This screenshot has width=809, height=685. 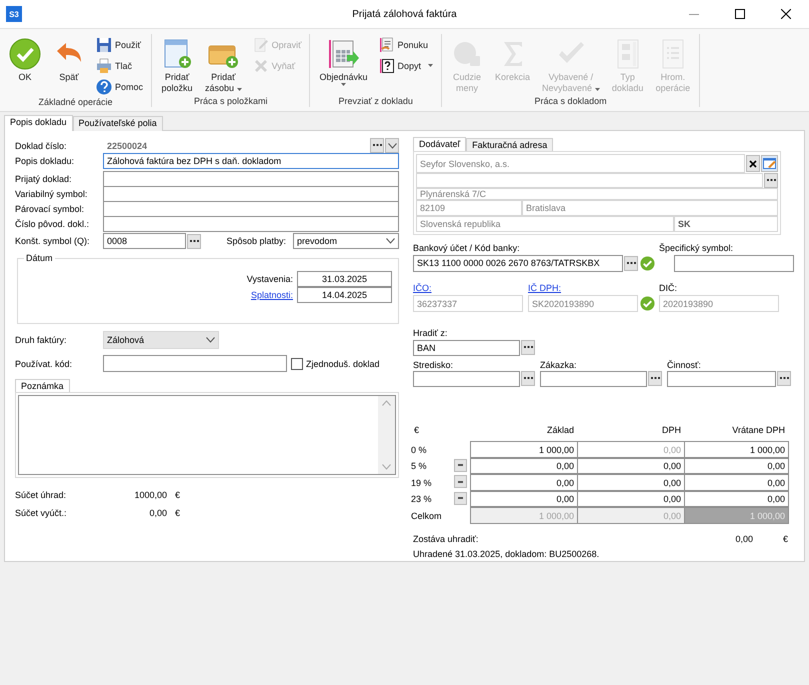 I want to click on help-icon, so click(x=104, y=86).